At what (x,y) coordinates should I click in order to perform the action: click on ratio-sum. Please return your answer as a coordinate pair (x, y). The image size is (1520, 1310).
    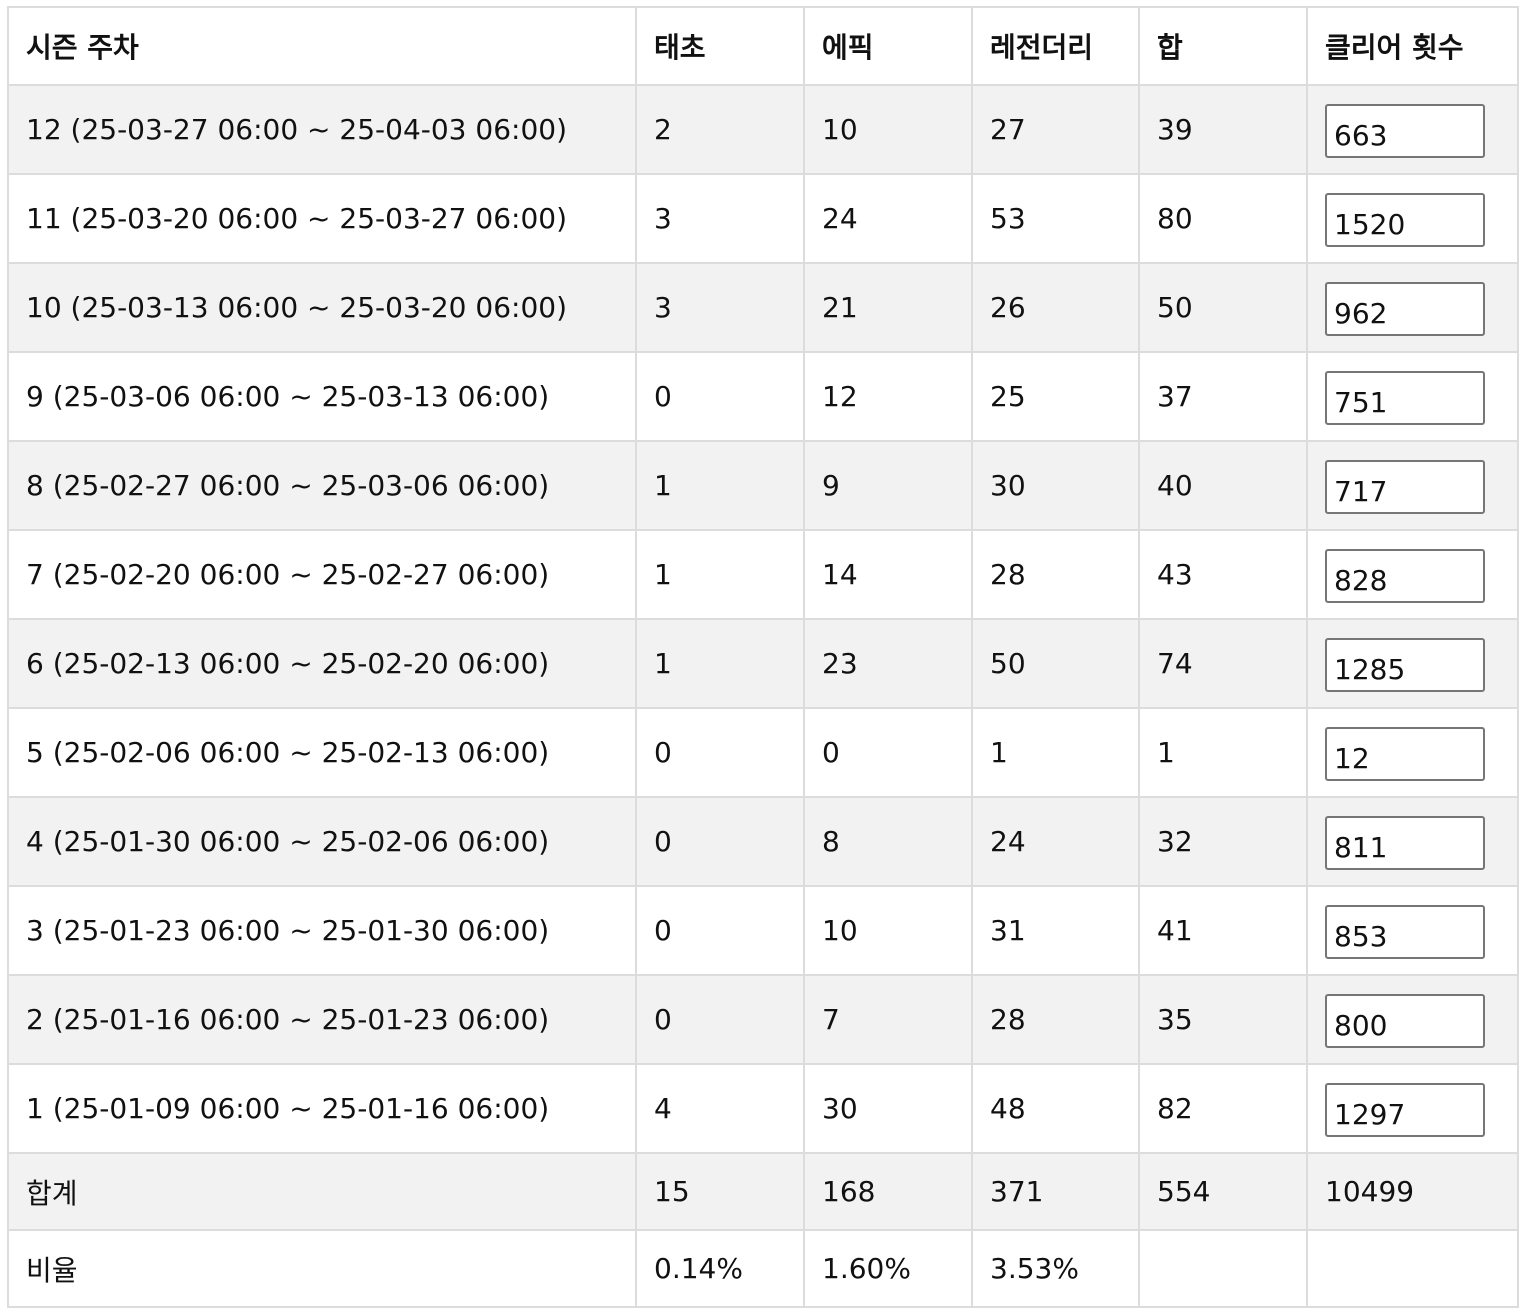
    Looking at the image, I should click on (1223, 1268).